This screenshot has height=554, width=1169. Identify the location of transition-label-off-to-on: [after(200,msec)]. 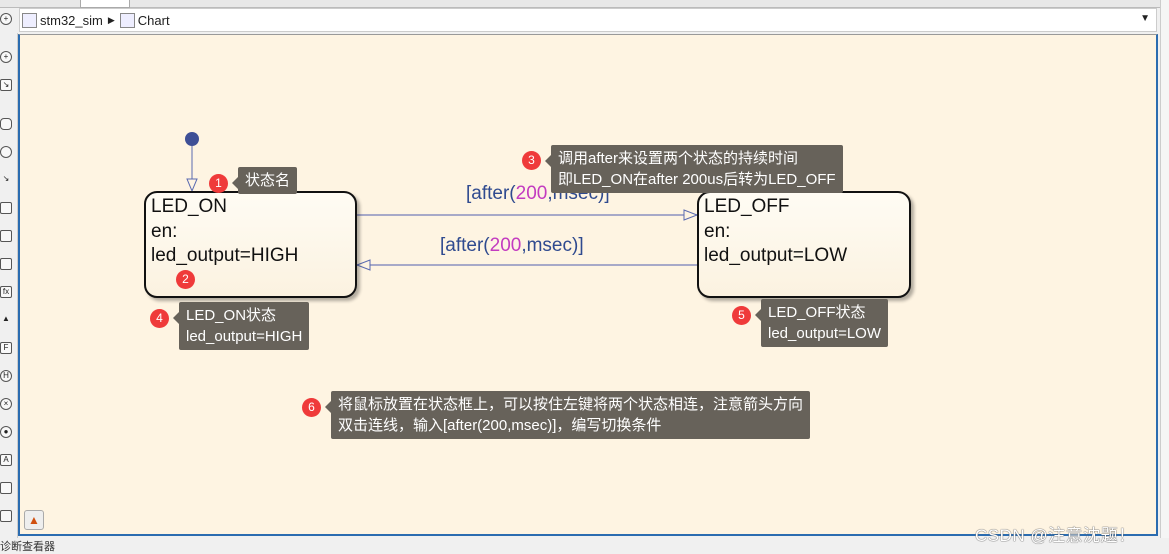
(512, 246).